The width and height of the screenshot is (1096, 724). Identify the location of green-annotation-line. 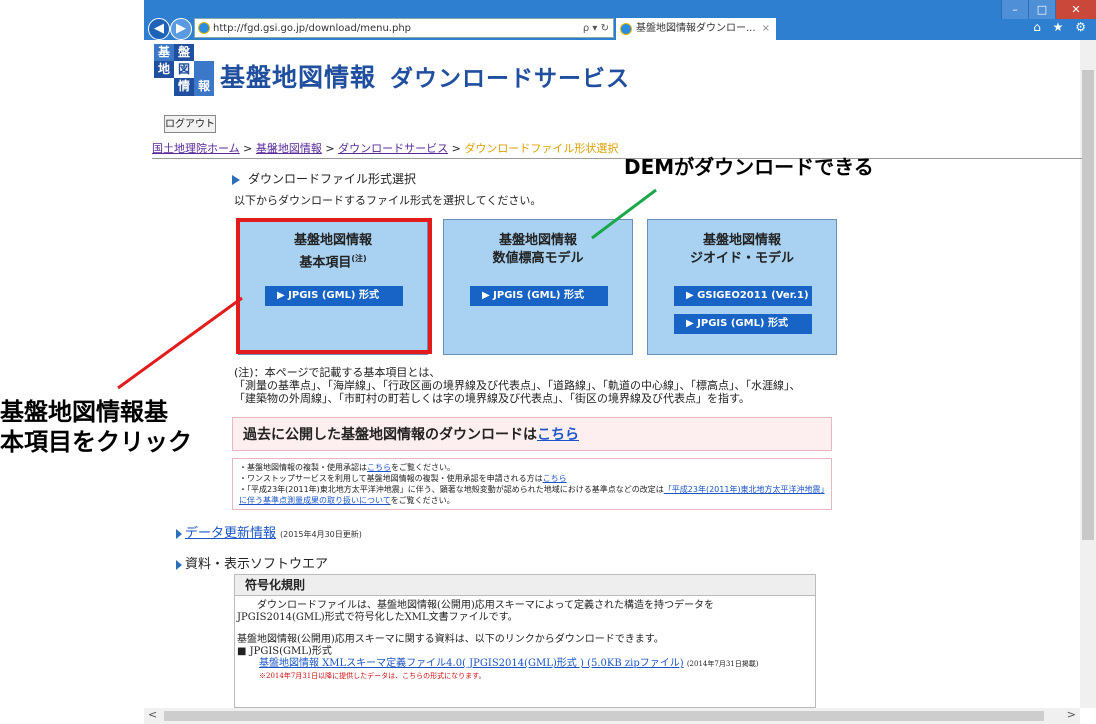
(624, 214).